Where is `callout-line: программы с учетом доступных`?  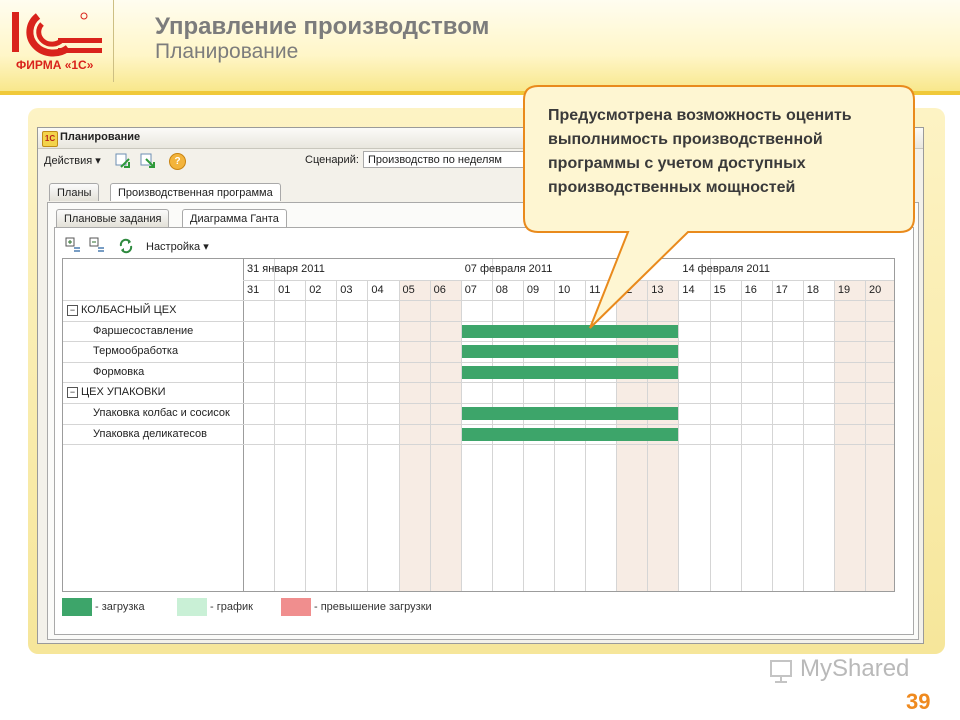 callout-line: программы с учетом доступных is located at coordinates (677, 163).